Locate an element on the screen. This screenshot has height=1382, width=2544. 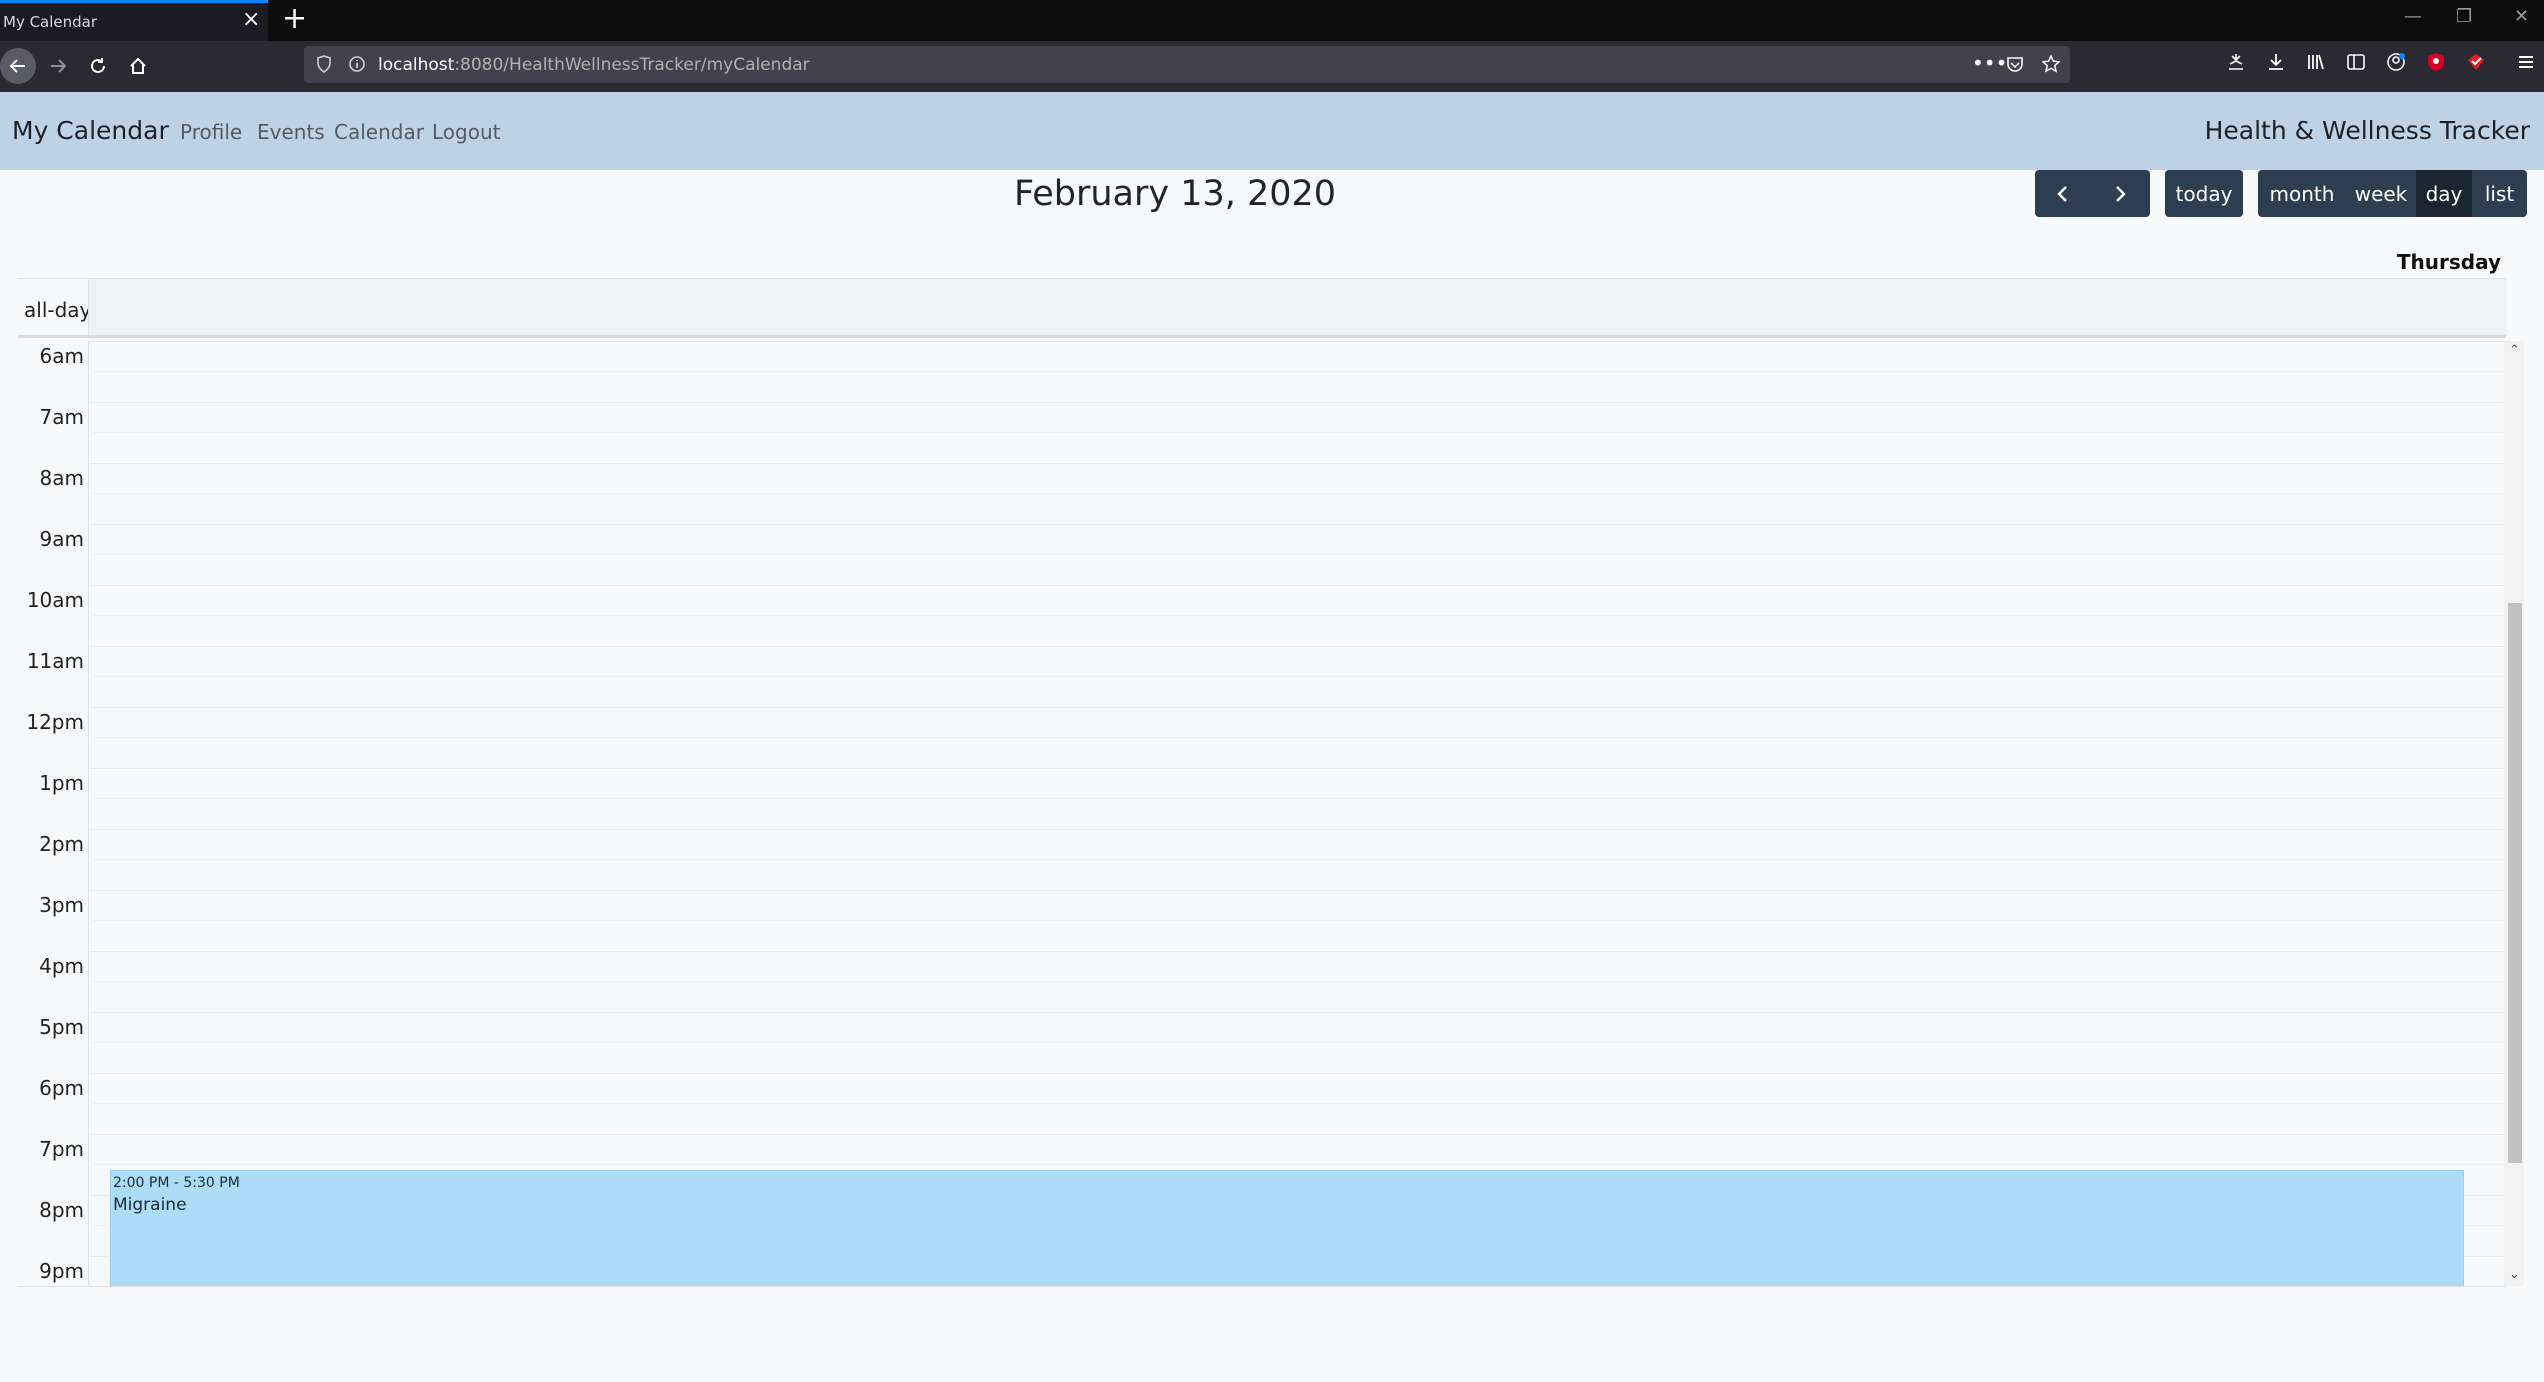
brand-link: My Calendar is located at coordinates (90, 130).